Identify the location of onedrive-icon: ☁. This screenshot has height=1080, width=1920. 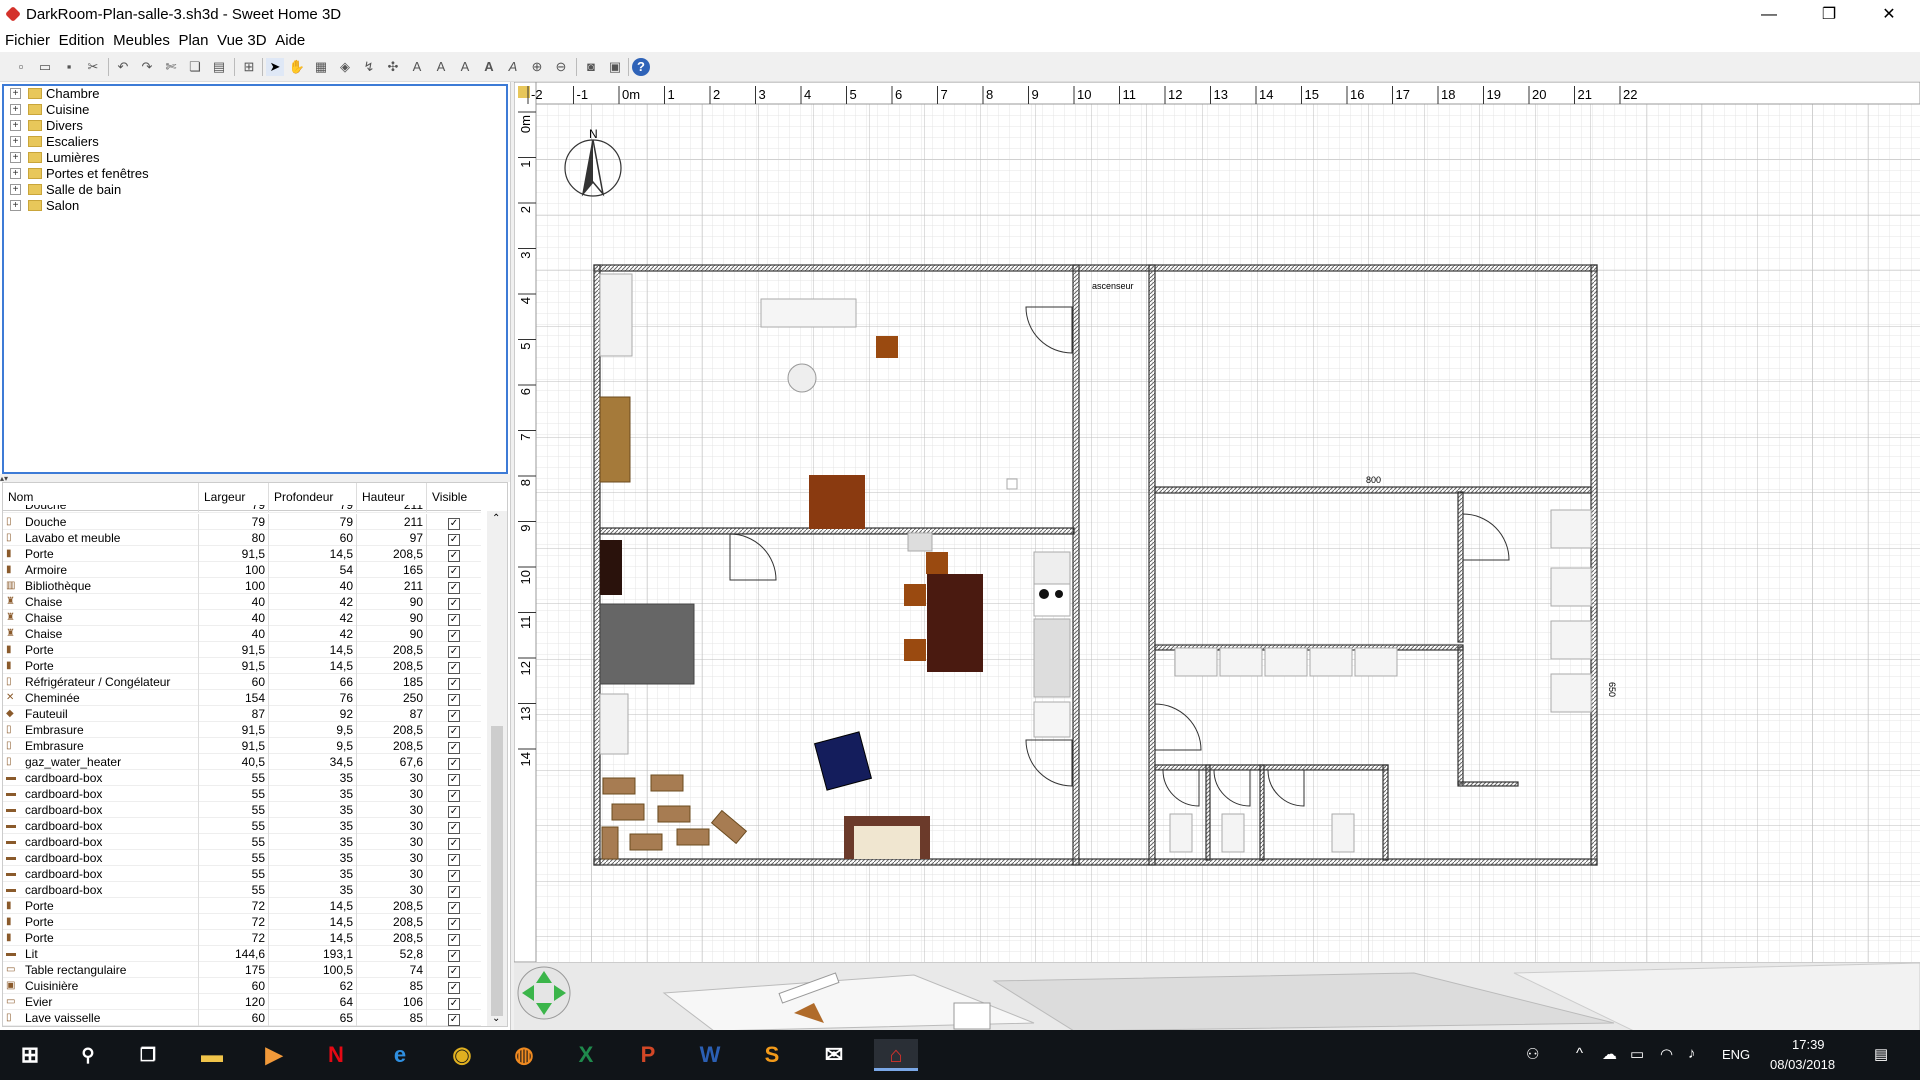
(1609, 1054).